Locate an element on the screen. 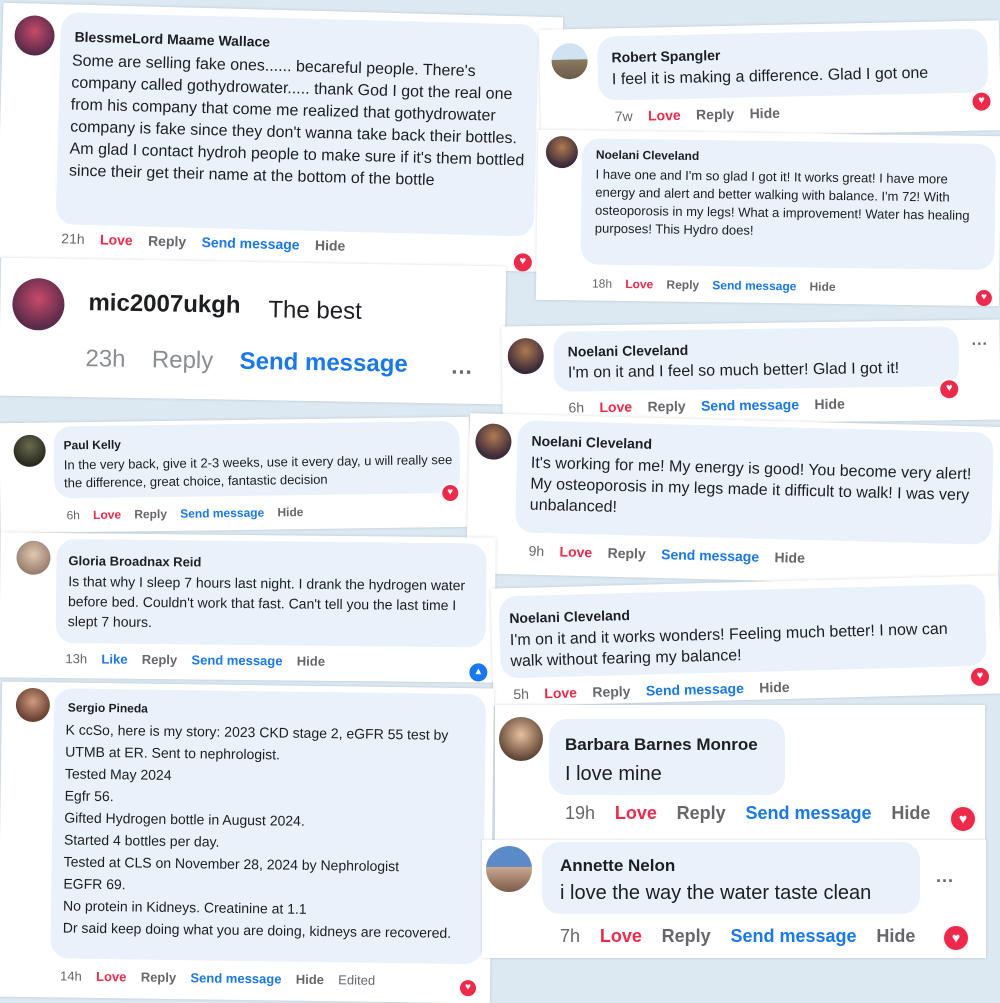 This screenshot has width=1000, height=1003. comment-time: 14h is located at coordinates (71, 975).